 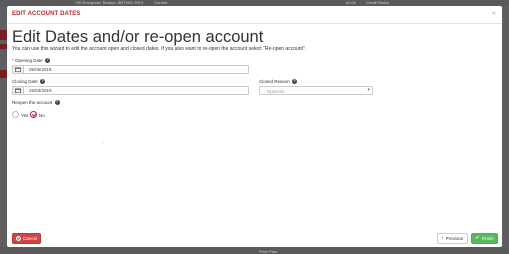 I want to click on background-sidebar, so click(x=3, y=130).